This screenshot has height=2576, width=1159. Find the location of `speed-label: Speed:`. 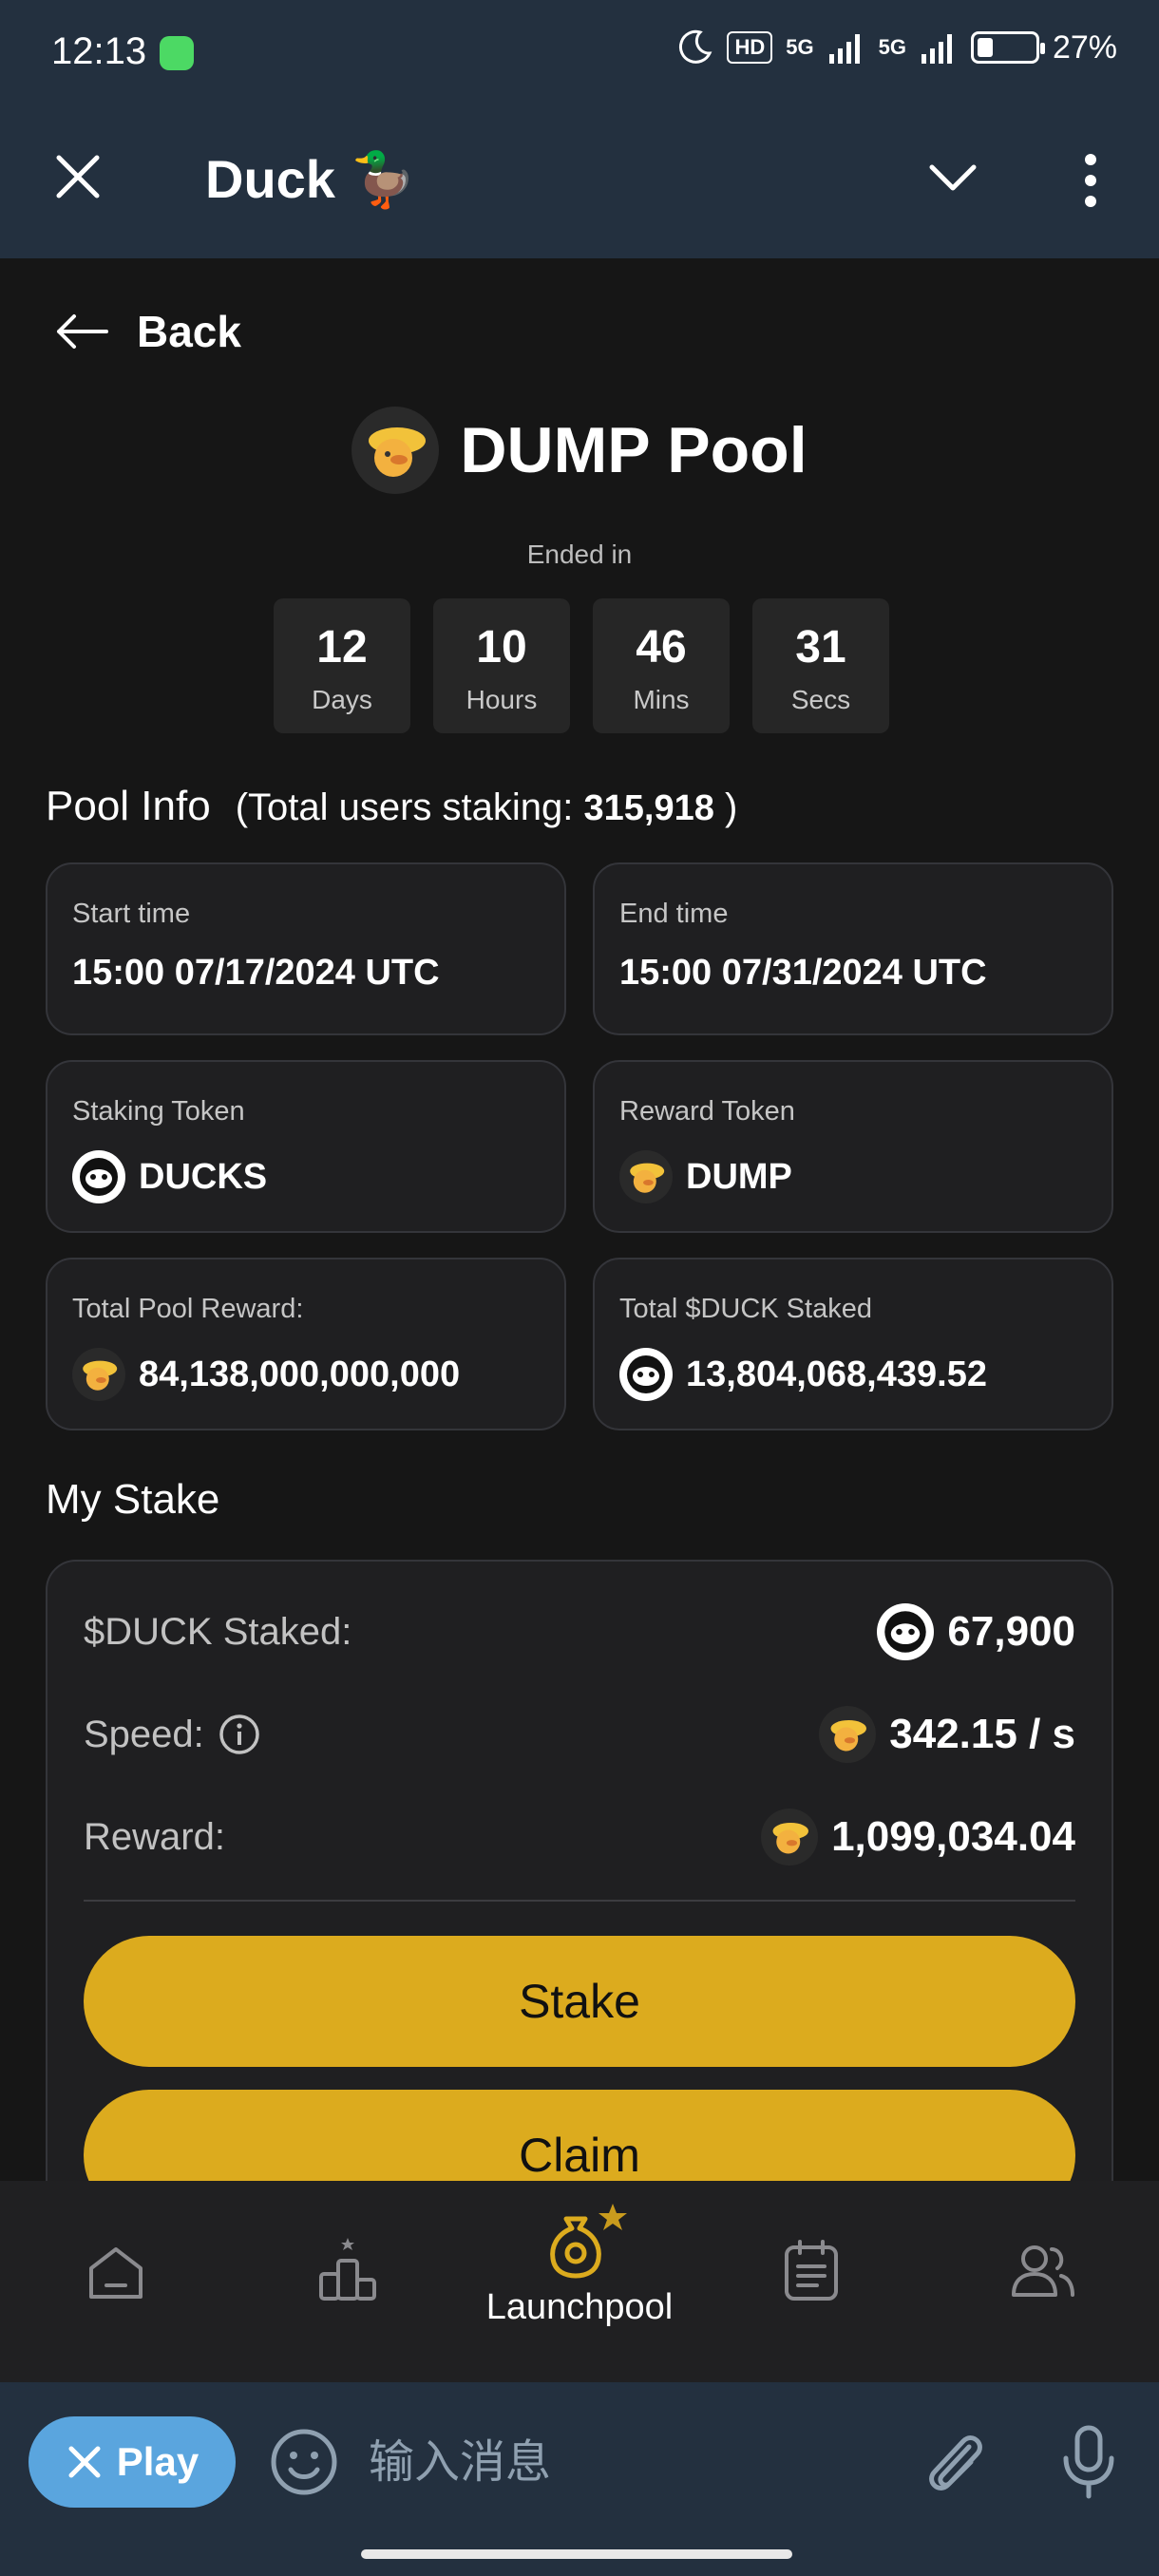

speed-label: Speed: is located at coordinates (144, 1734).